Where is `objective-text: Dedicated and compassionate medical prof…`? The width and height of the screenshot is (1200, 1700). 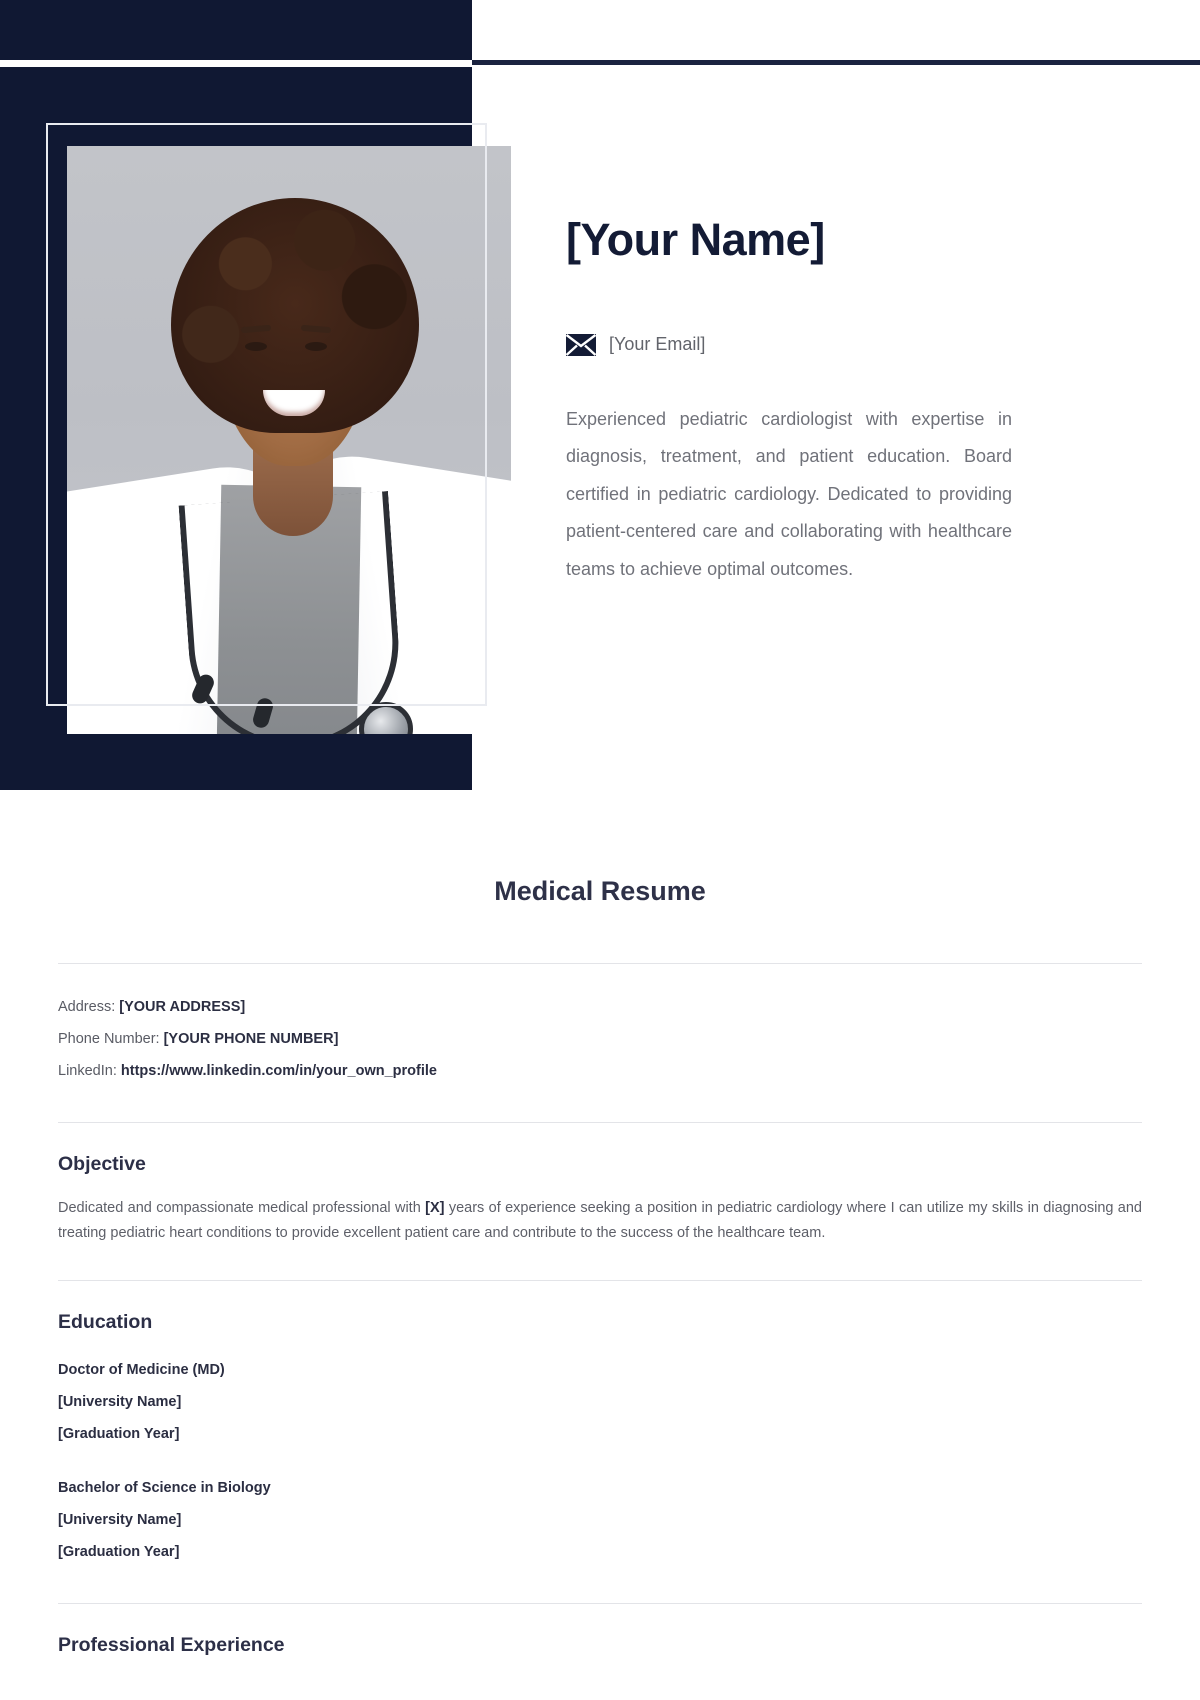
objective-text: Dedicated and compassionate medical prof… is located at coordinates (600, 1221).